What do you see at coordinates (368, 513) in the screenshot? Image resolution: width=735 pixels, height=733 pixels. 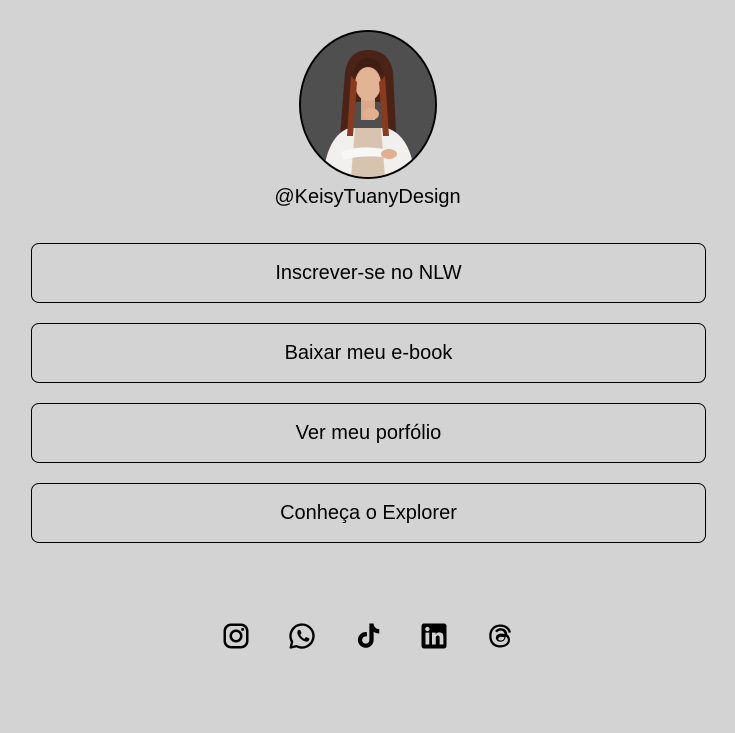 I see `link-button-explorer: Conheça o Explorer` at bounding box center [368, 513].